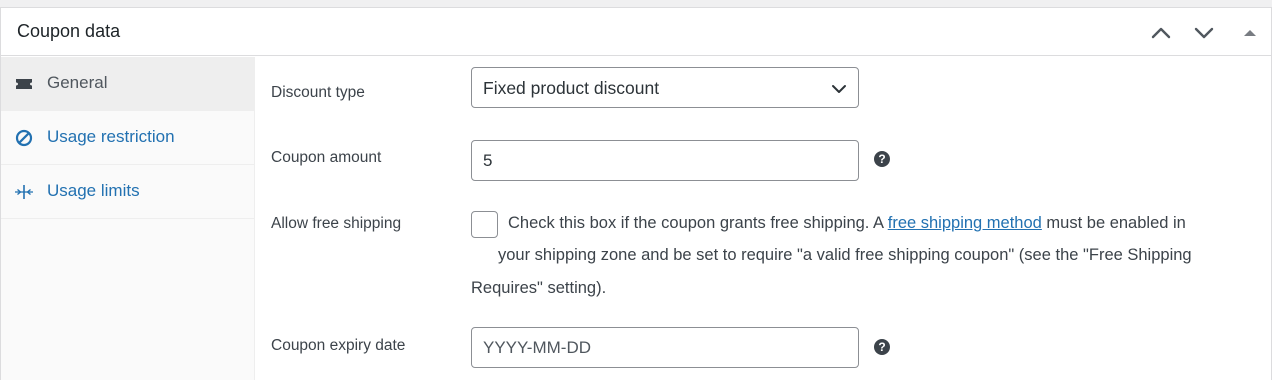 Image resolution: width=1272 pixels, height=380 pixels. Describe the element at coordinates (77, 82) in the screenshot. I see `tab-label: General` at that location.